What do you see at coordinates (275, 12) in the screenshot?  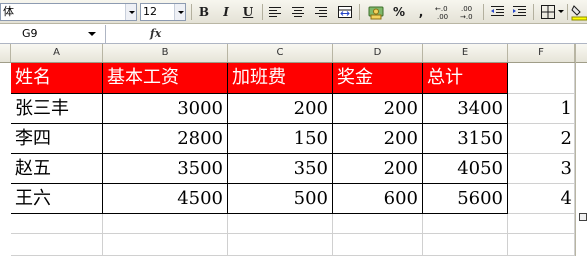 I see `align-left-icon` at bounding box center [275, 12].